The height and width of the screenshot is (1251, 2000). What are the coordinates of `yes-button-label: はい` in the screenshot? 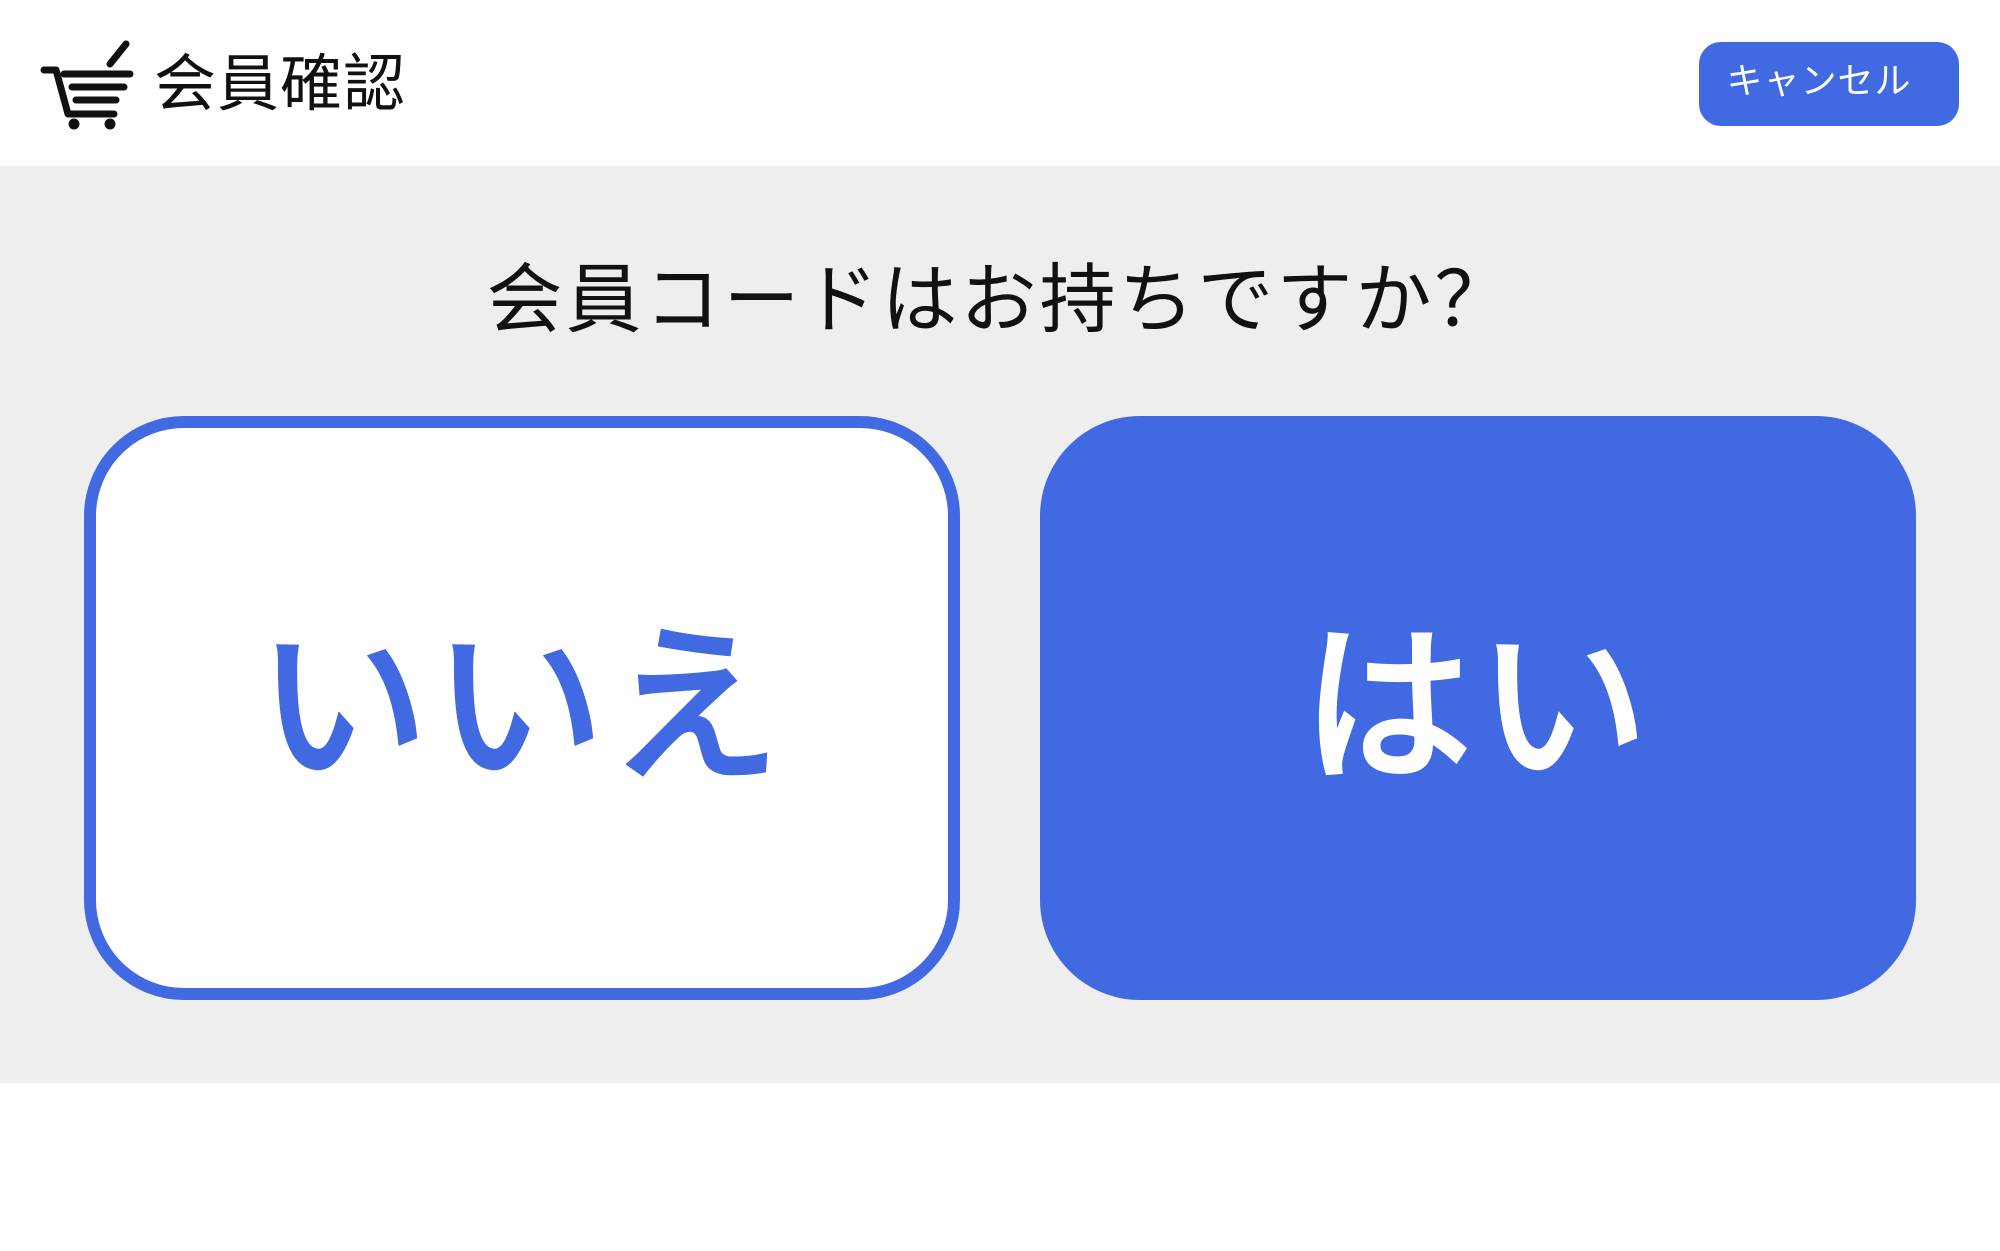 It's located at (1477, 708).